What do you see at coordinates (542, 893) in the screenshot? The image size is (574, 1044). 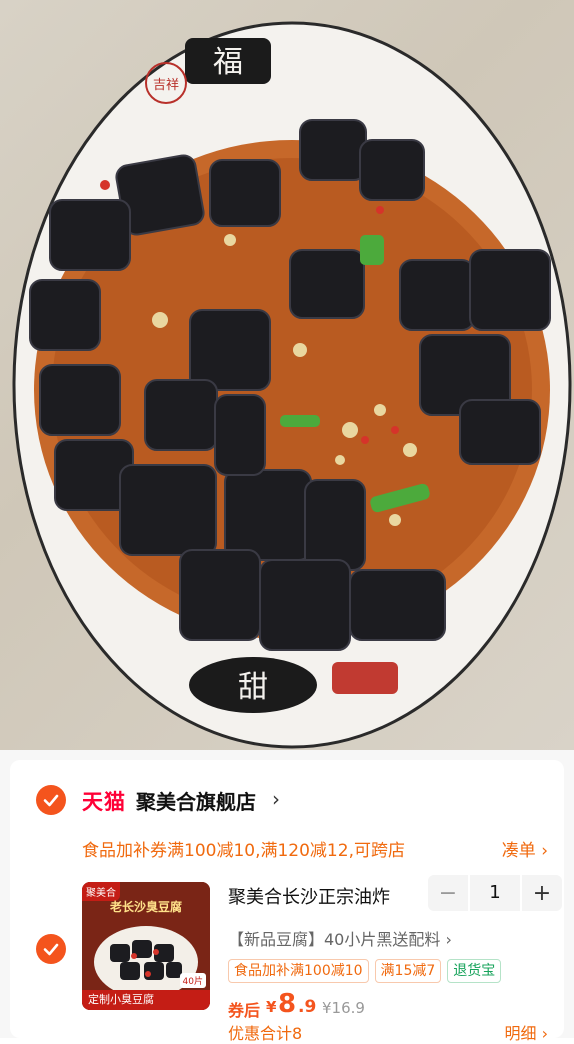 I see `increase-button: +` at bounding box center [542, 893].